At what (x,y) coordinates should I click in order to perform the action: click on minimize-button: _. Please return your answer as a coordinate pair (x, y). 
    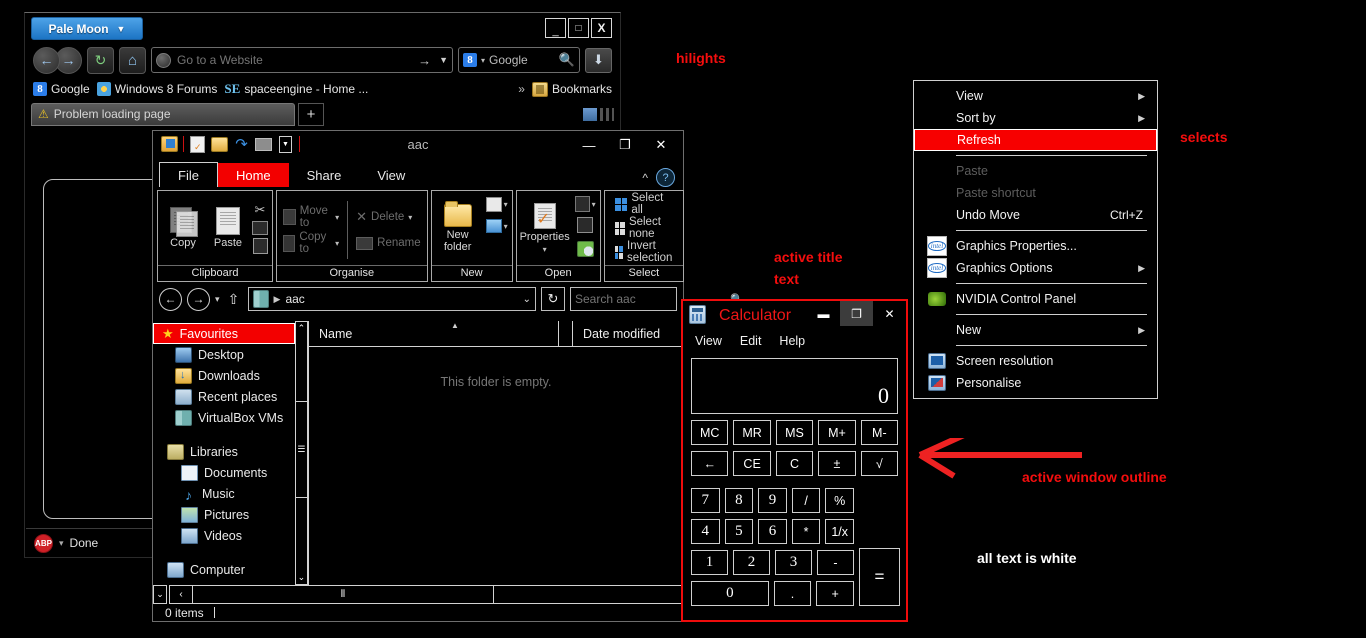
    Looking at the image, I should click on (555, 28).